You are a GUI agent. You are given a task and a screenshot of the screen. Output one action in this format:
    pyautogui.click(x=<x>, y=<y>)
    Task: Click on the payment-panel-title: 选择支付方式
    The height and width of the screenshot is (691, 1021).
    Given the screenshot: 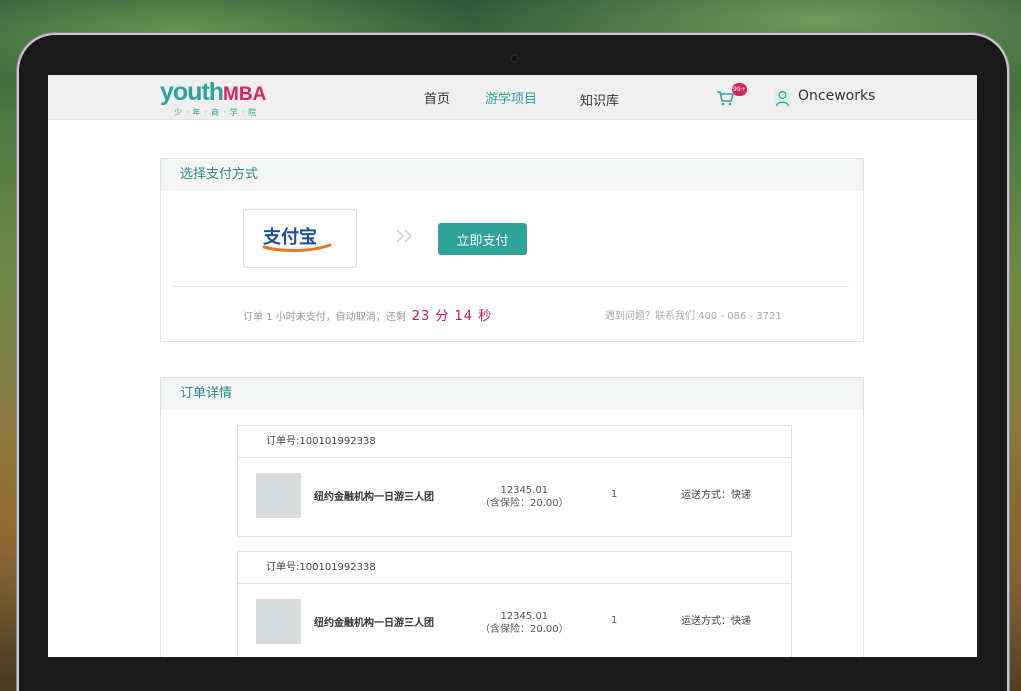 What is the action you would take?
    pyautogui.click(x=512, y=175)
    